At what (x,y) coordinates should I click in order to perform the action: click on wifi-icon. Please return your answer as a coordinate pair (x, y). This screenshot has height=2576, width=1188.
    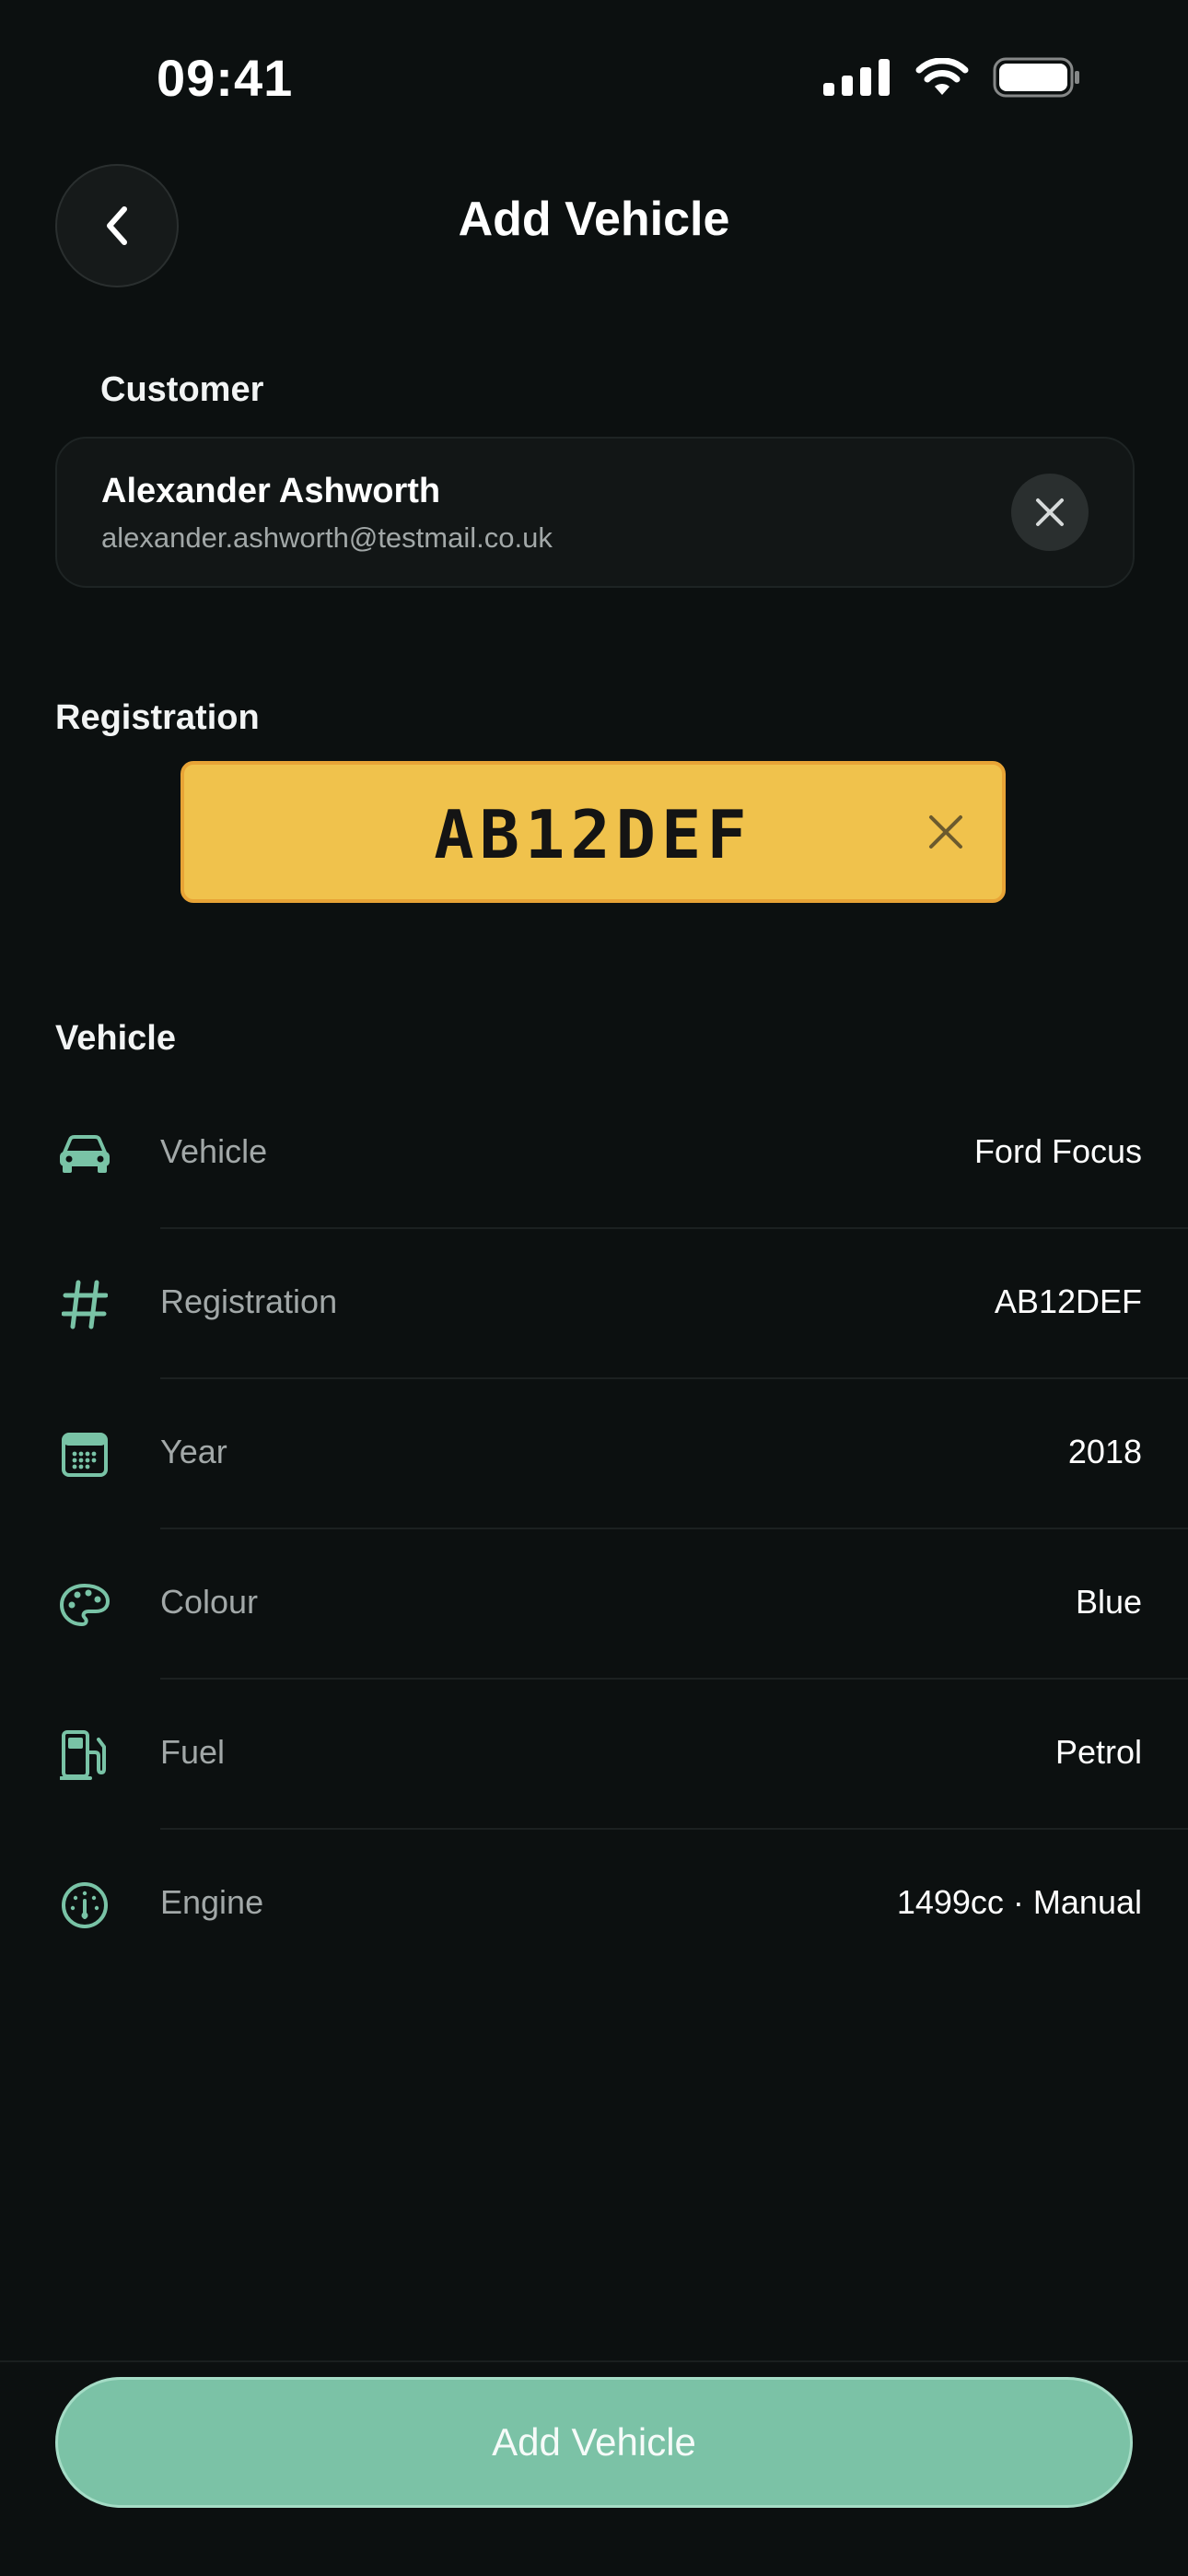
    Looking at the image, I should click on (942, 76).